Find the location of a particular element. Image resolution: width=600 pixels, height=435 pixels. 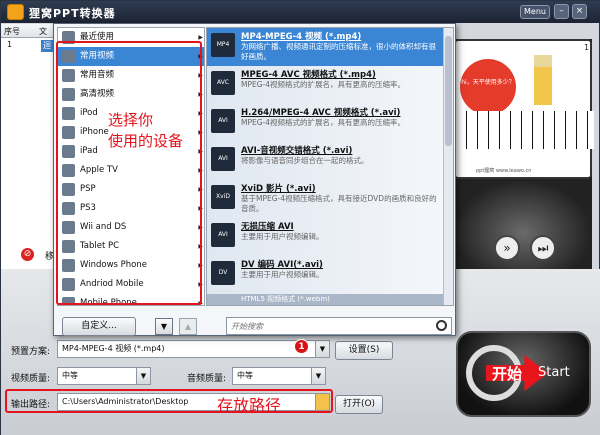

app-logo-icon is located at coordinates (15, 12).